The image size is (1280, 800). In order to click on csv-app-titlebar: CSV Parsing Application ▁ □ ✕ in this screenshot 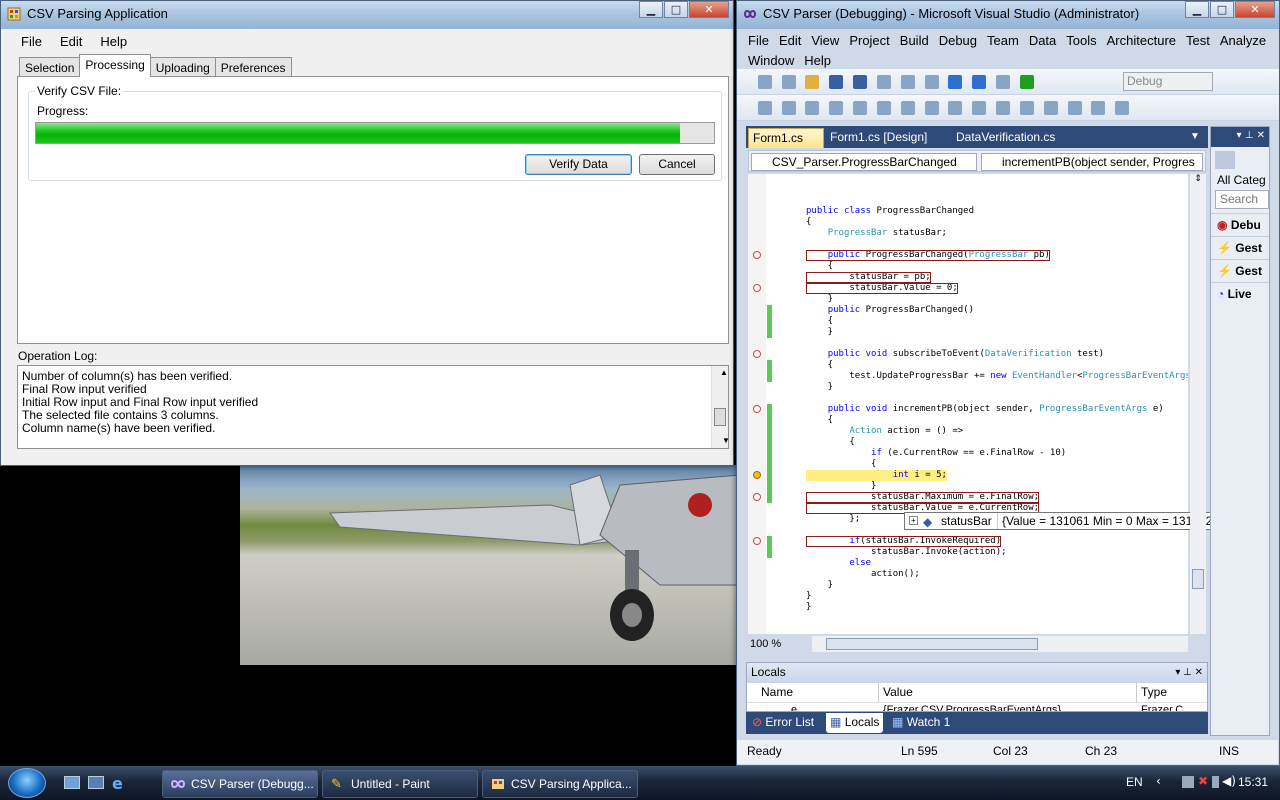, I will do `click(367, 15)`.